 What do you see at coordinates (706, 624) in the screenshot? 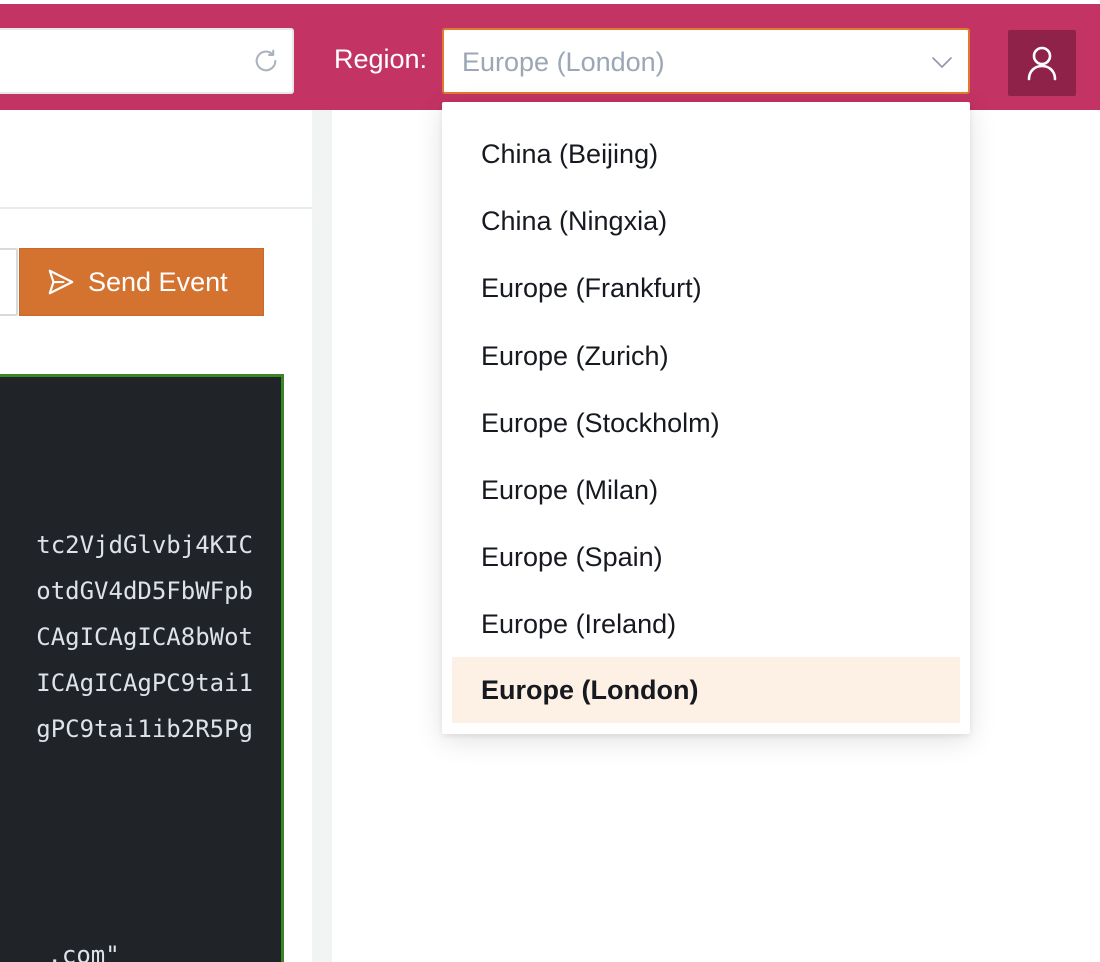
I see `region-option-europe-ireland: Europe (Ireland)` at bounding box center [706, 624].